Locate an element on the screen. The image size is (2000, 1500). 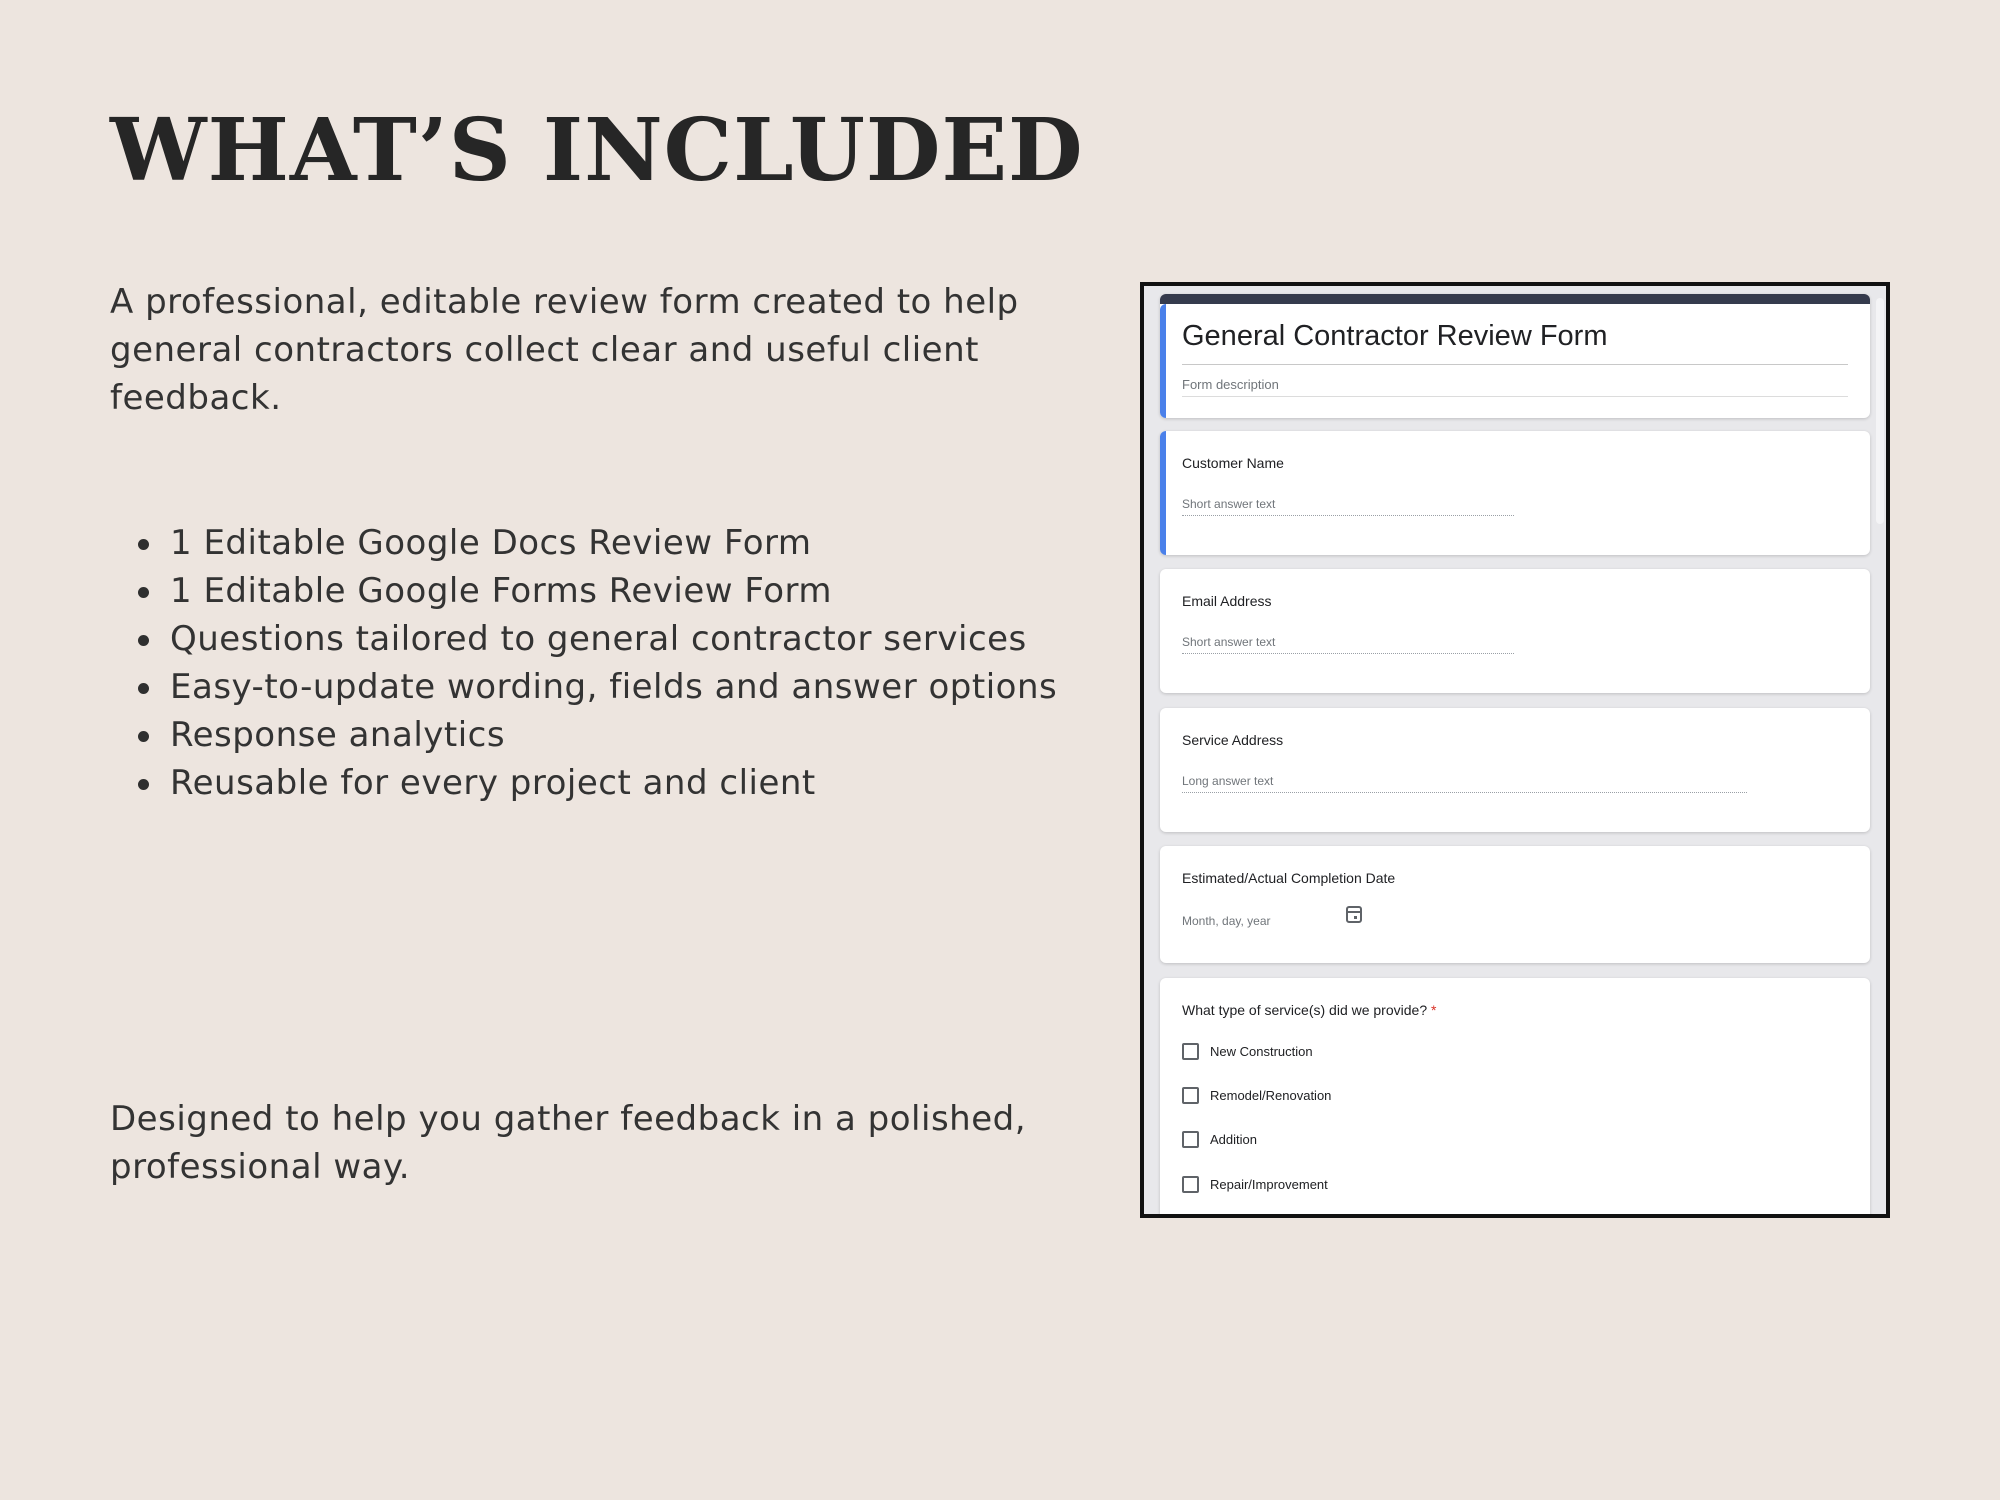
list-item: 1 Editable Google Docs Review Form is located at coordinates (594, 543).